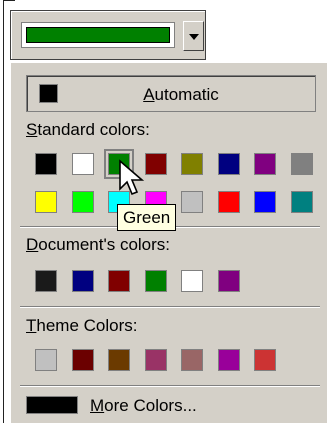 The height and width of the screenshot is (423, 327). What do you see at coordinates (147, 217) in the screenshot?
I see `color-tooltip: Green` at bounding box center [147, 217].